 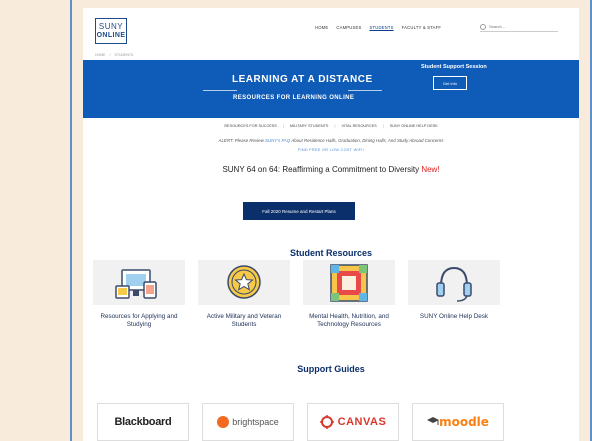 What do you see at coordinates (331, 369) in the screenshot?
I see `support-guides-title: Support Guides` at bounding box center [331, 369].